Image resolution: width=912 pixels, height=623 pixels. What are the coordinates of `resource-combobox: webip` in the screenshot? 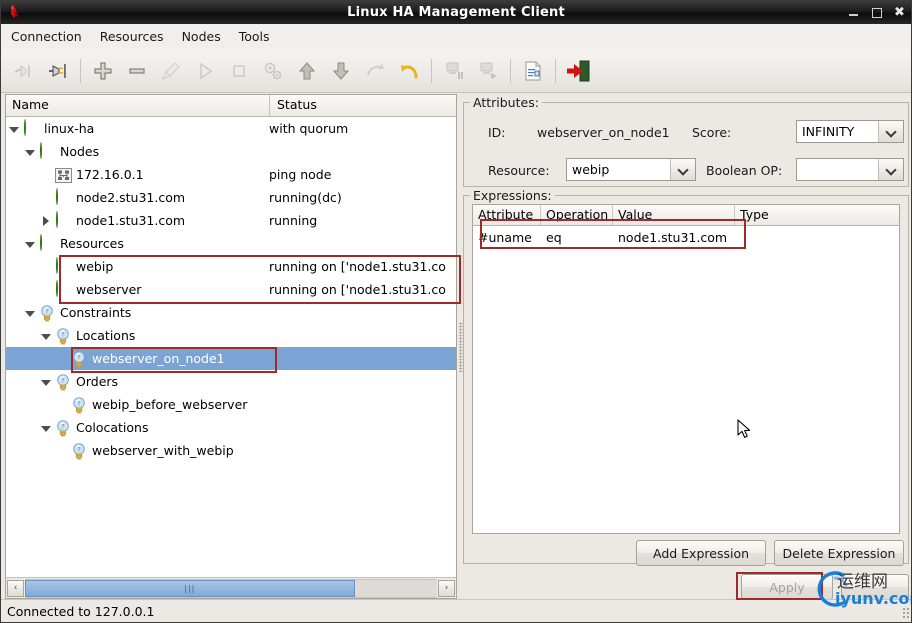 It's located at (631, 169).